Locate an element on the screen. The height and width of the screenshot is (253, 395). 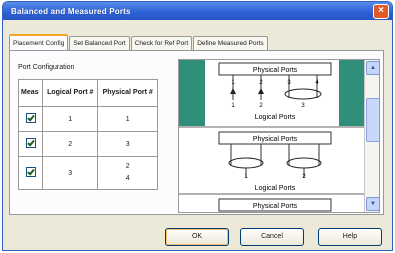
physical-port-value: 4 is located at coordinates (127, 178).